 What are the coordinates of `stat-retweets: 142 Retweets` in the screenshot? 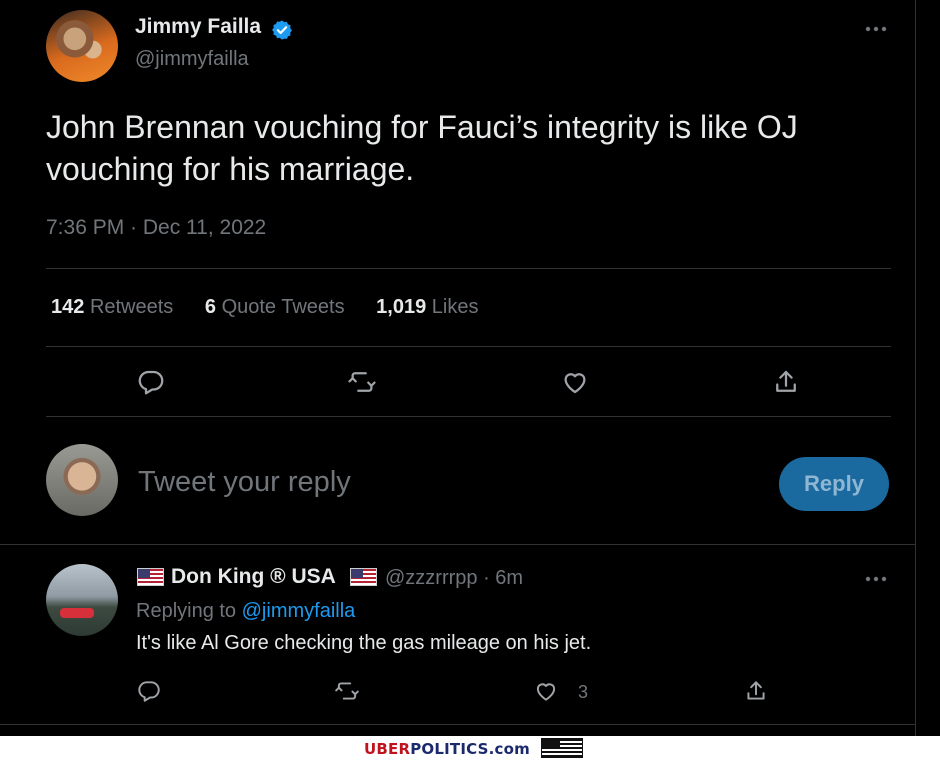 It's located at (112, 307).